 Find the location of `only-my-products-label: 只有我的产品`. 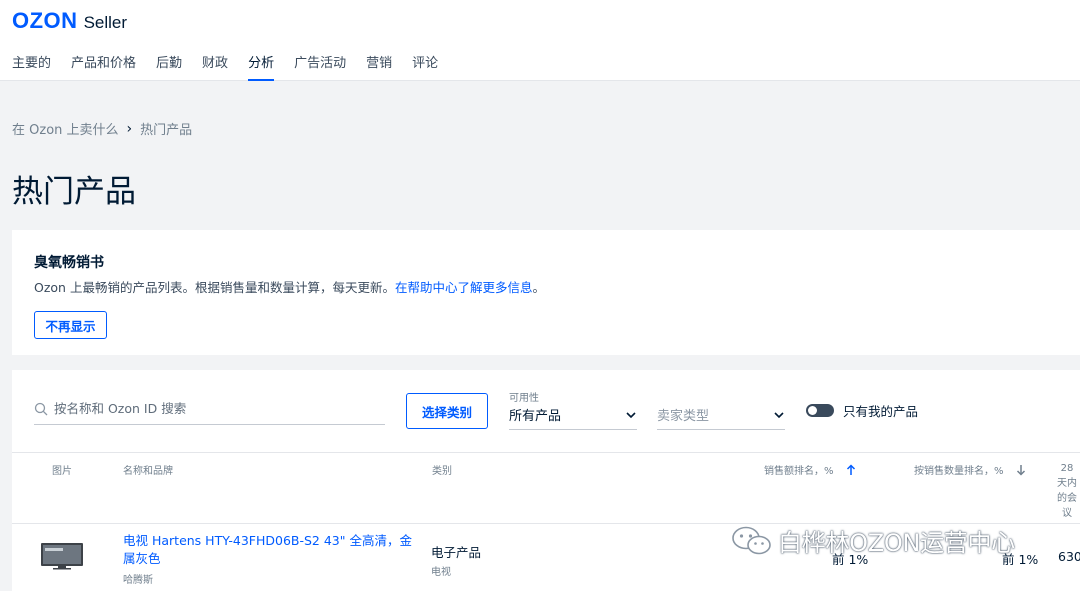

only-my-products-label: 只有我的产品 is located at coordinates (881, 411).